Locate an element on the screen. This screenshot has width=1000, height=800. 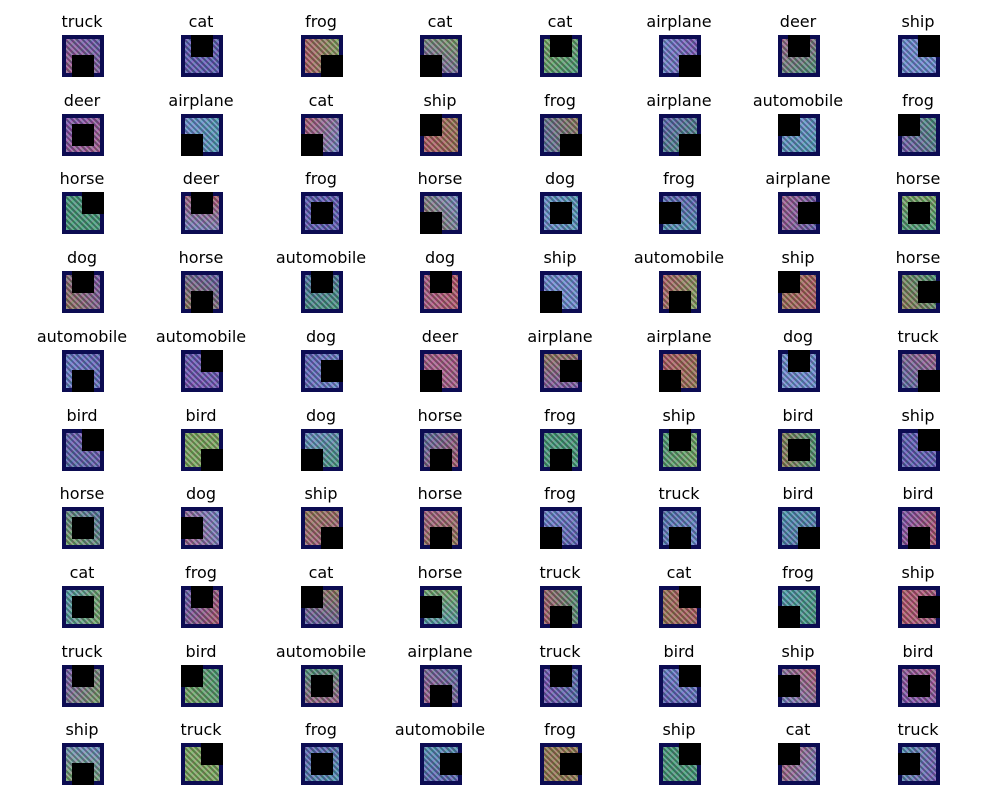
cell-label: truck is located at coordinates (82, 21).